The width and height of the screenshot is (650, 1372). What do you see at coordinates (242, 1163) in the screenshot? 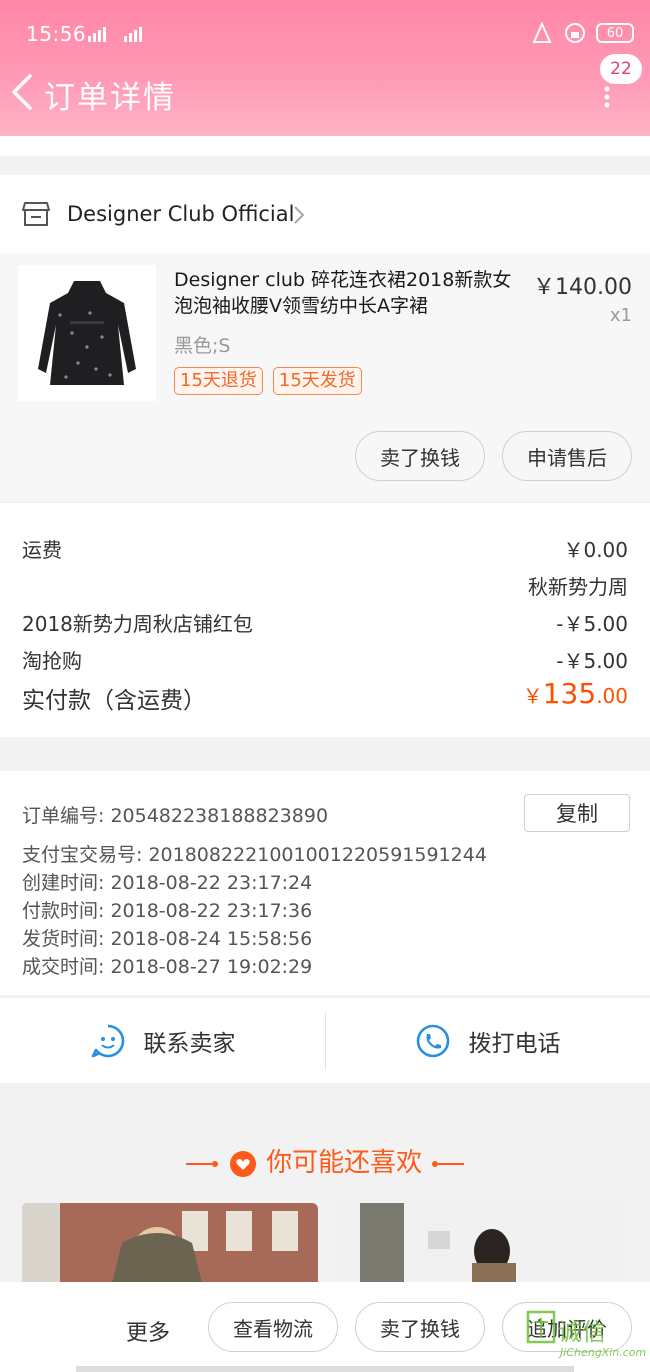
I see `heart-icon` at bounding box center [242, 1163].